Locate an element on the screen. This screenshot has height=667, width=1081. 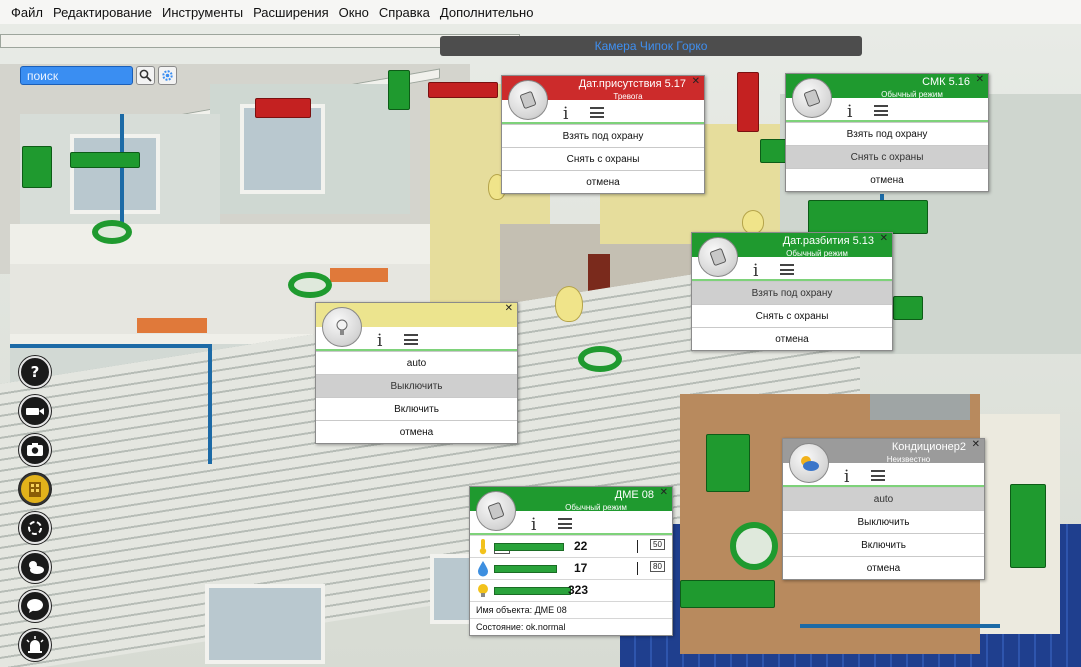
device-status: Неизвестно is located at coordinates (908, 459).